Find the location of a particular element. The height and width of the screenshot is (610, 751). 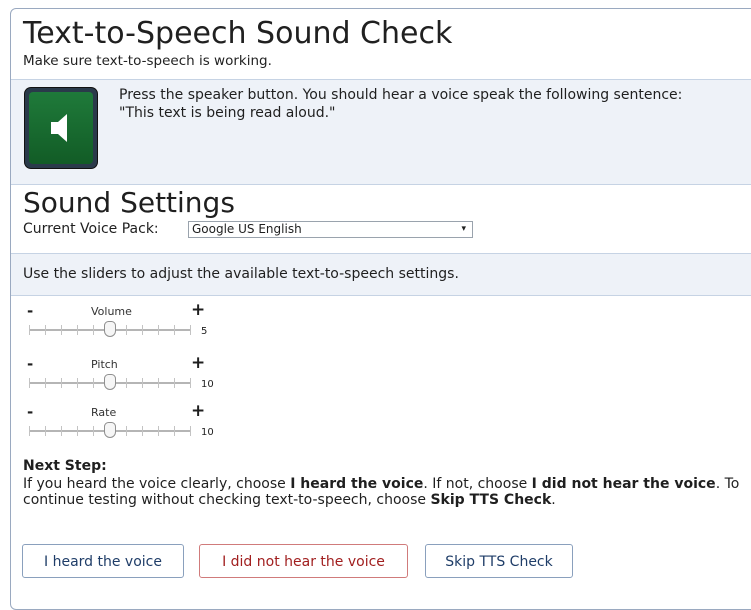

heard-voice-button: I heard the voice is located at coordinates (103, 561).